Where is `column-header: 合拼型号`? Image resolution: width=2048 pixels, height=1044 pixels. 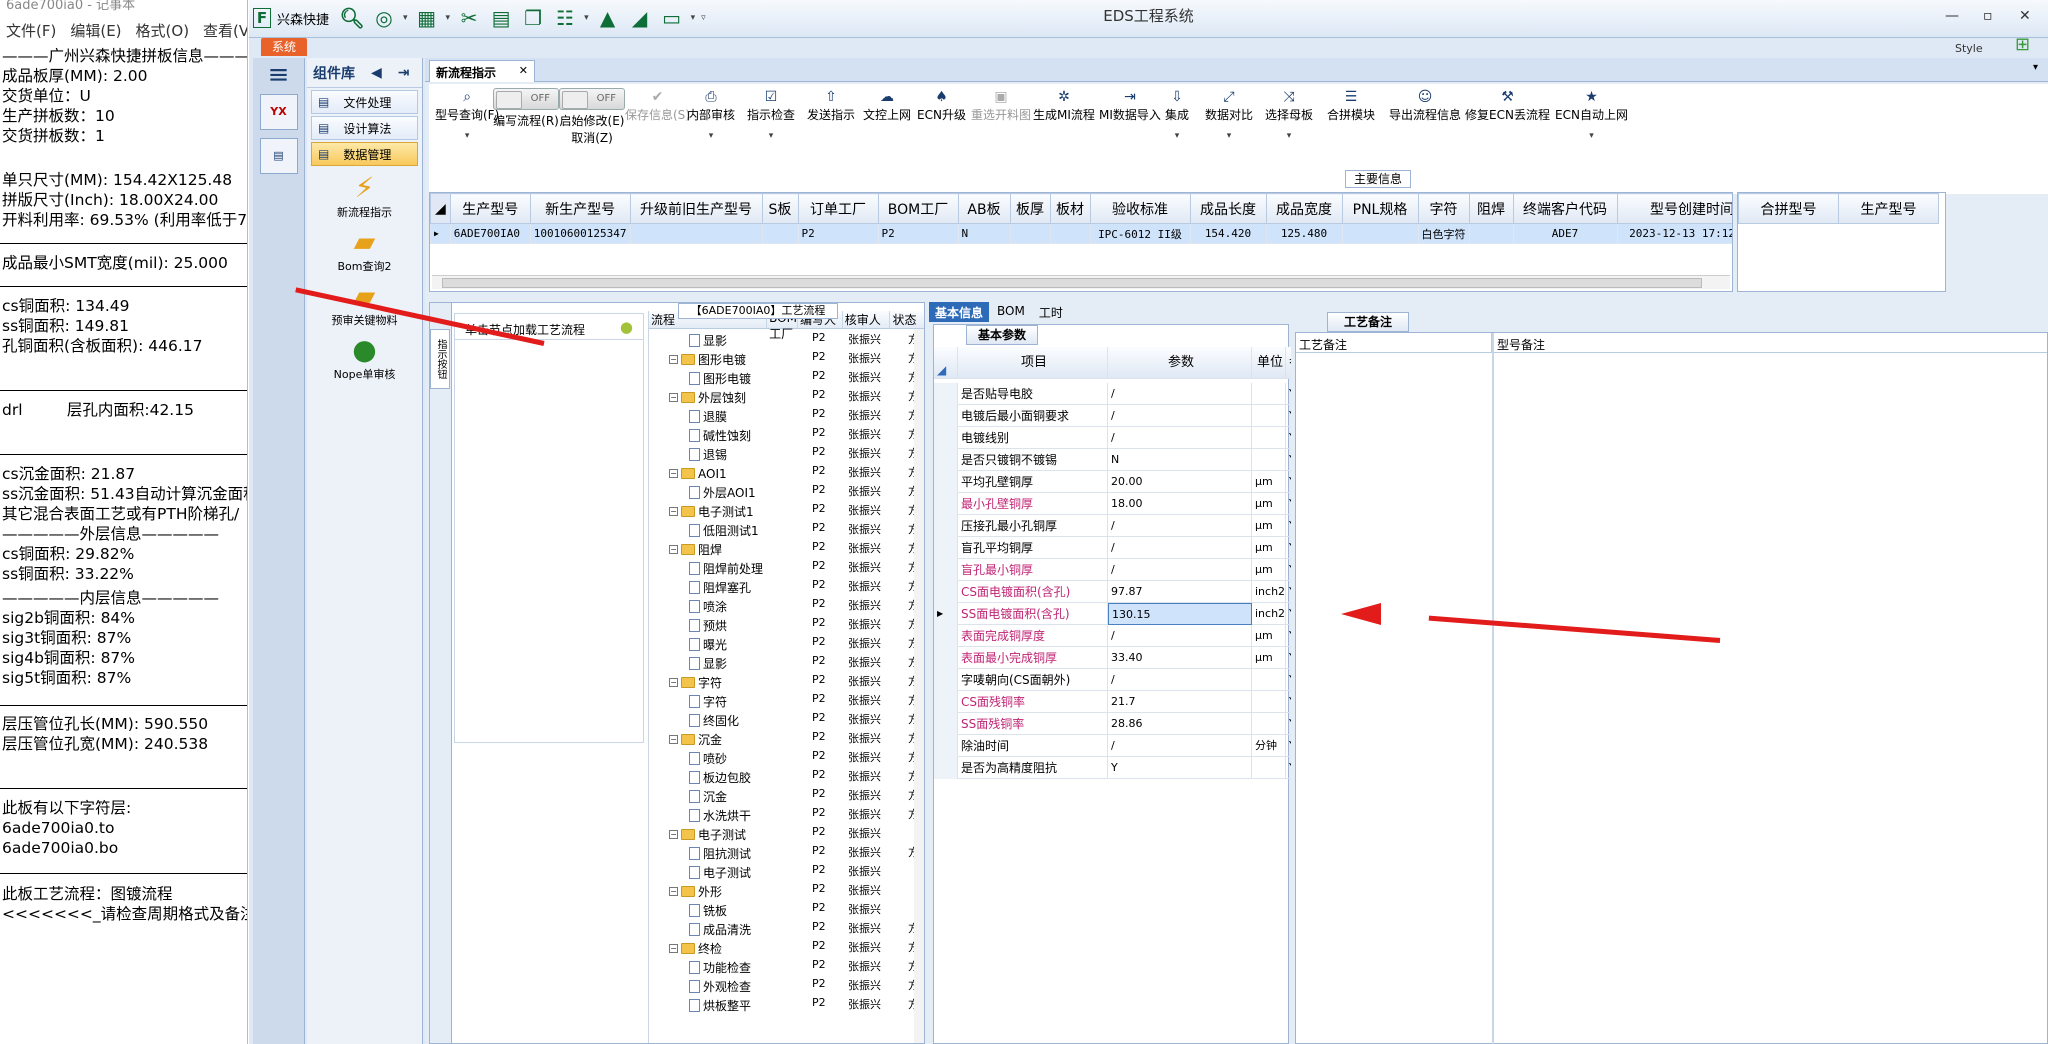
column-header: 合拼型号 is located at coordinates (1788, 208).